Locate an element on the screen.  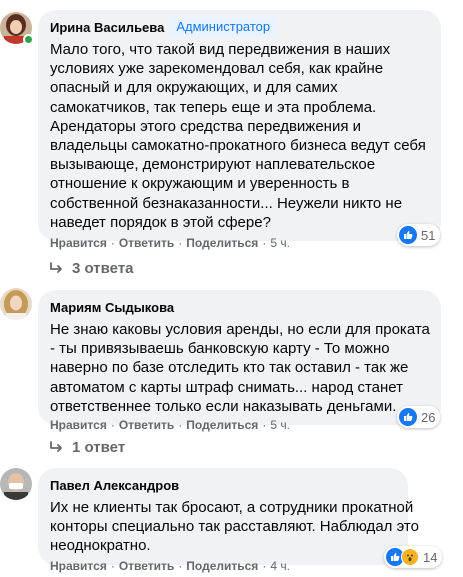
wow-reaction-icon is located at coordinates (410, 557).